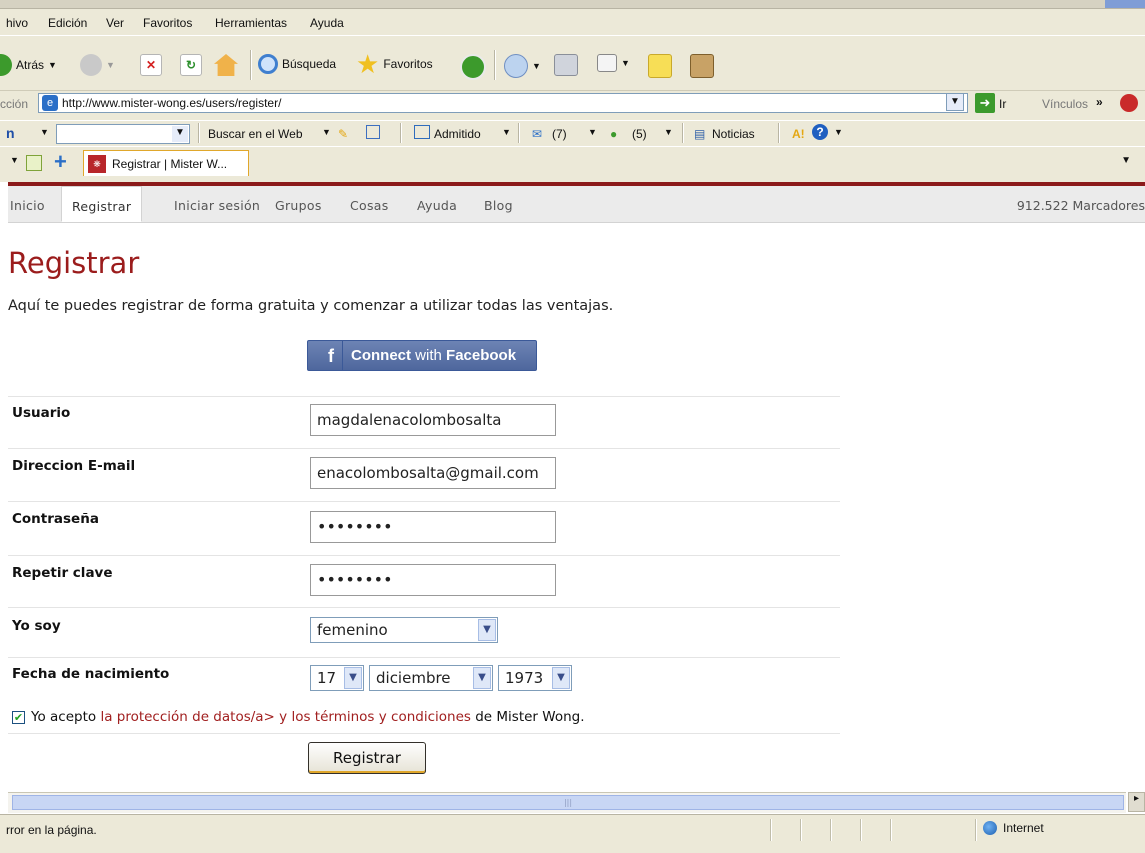  I want to click on birth-day-select: 17 ▼, so click(337, 678).